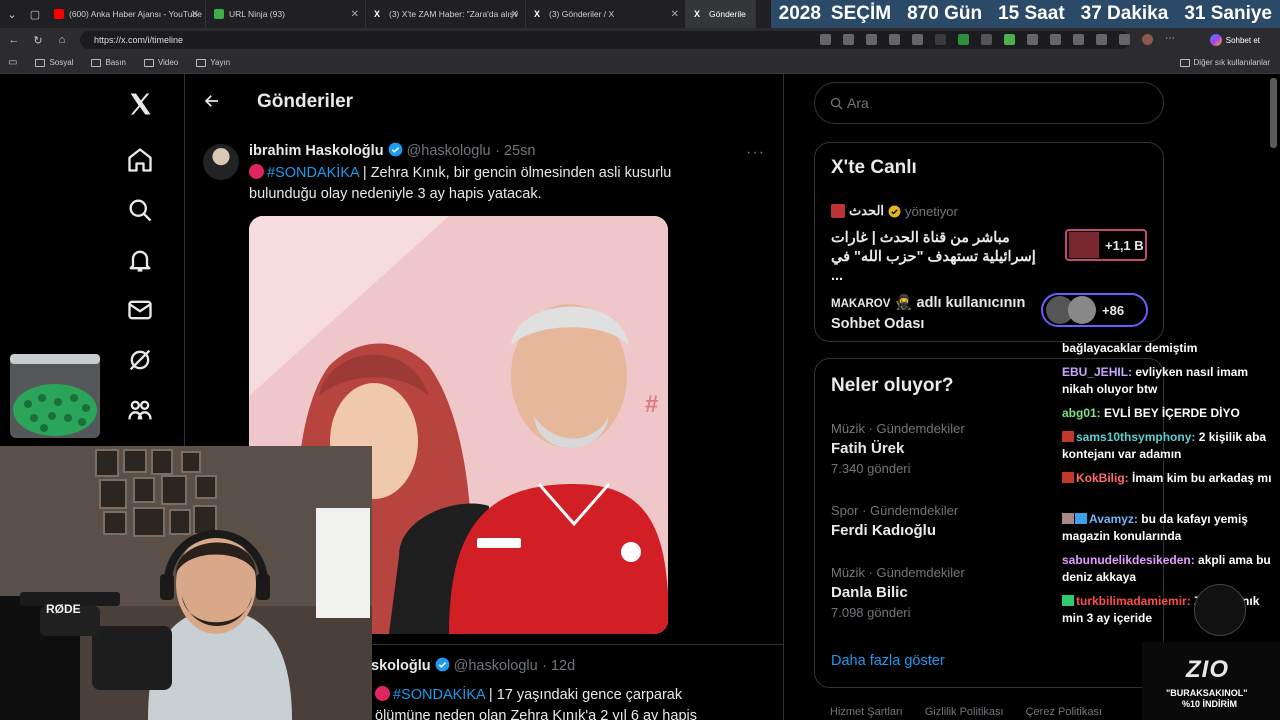 This screenshot has width=1280, height=720. Describe the element at coordinates (874, 167) in the screenshot. I see `live-card-title: X'te Canlı` at that location.